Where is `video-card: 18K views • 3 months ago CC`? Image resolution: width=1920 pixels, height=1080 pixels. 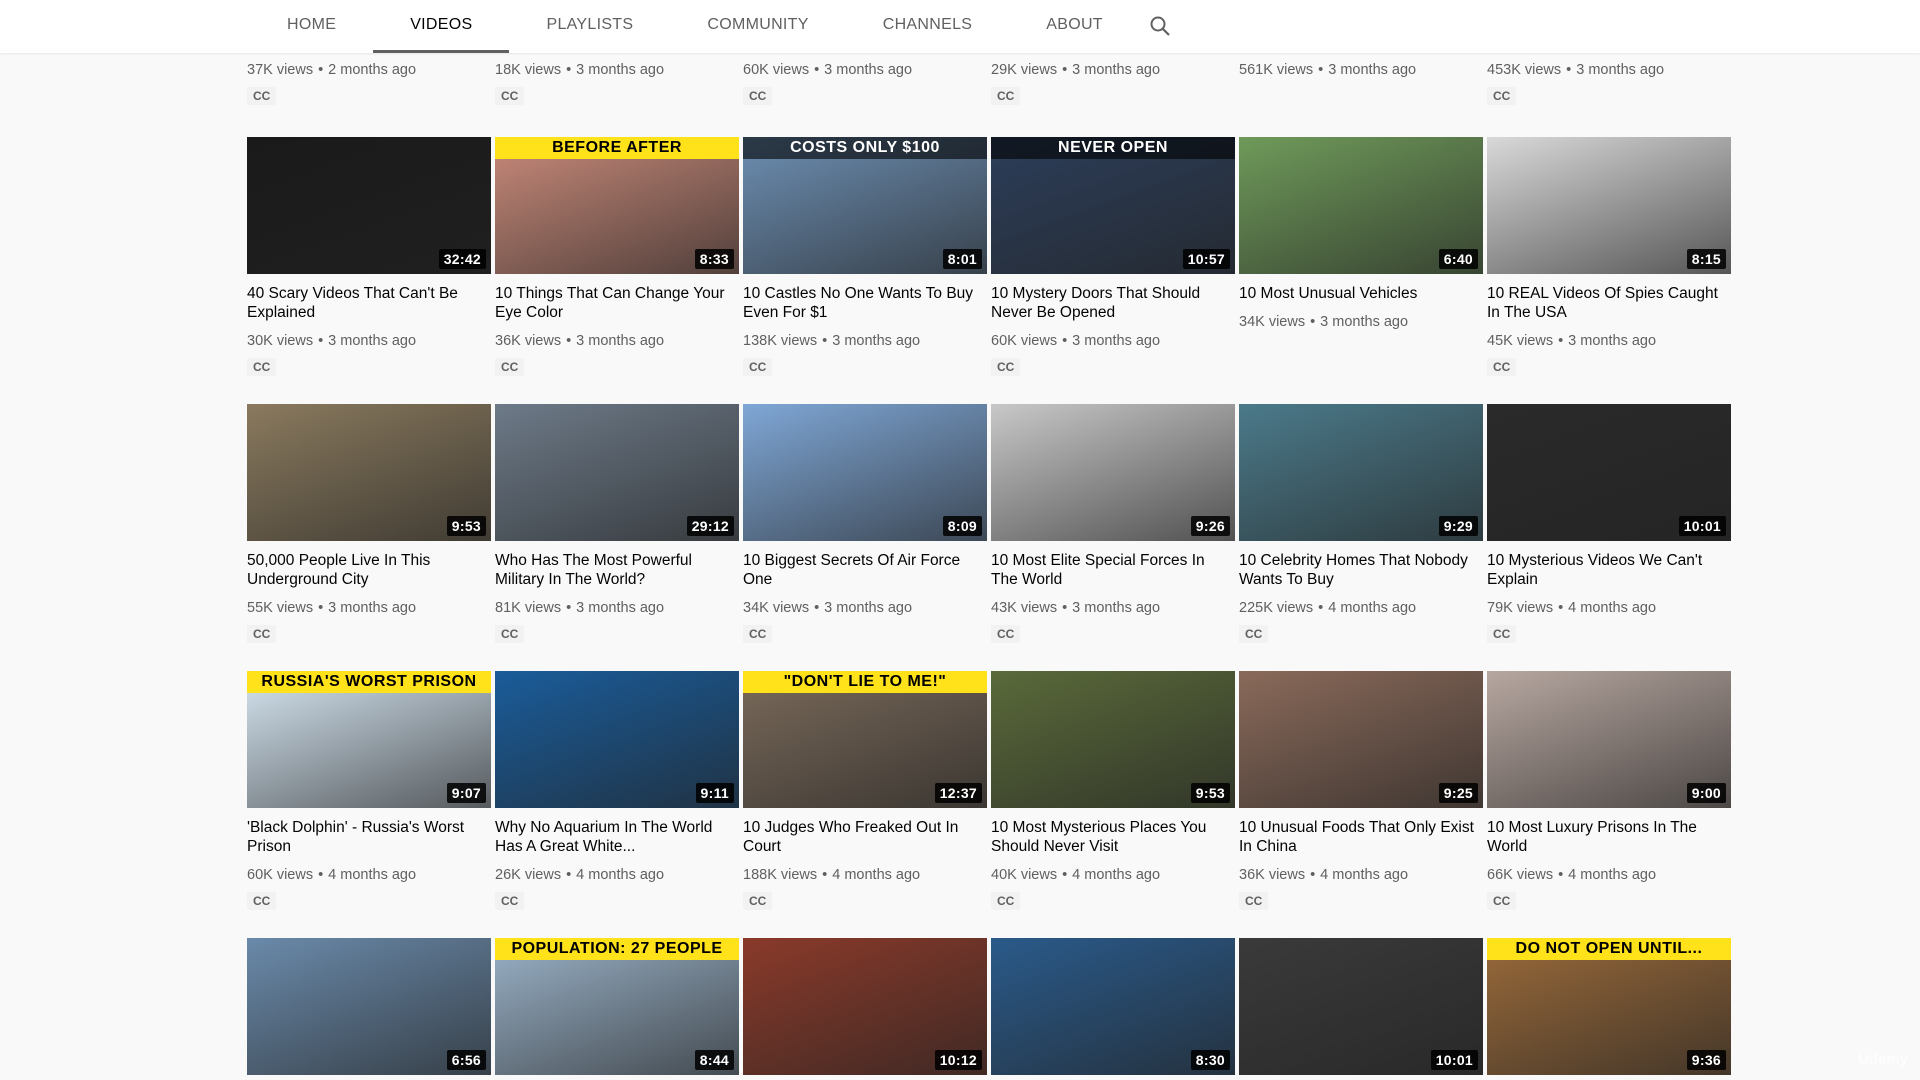 video-card: 18K views • 3 months ago CC is located at coordinates (617, 83).